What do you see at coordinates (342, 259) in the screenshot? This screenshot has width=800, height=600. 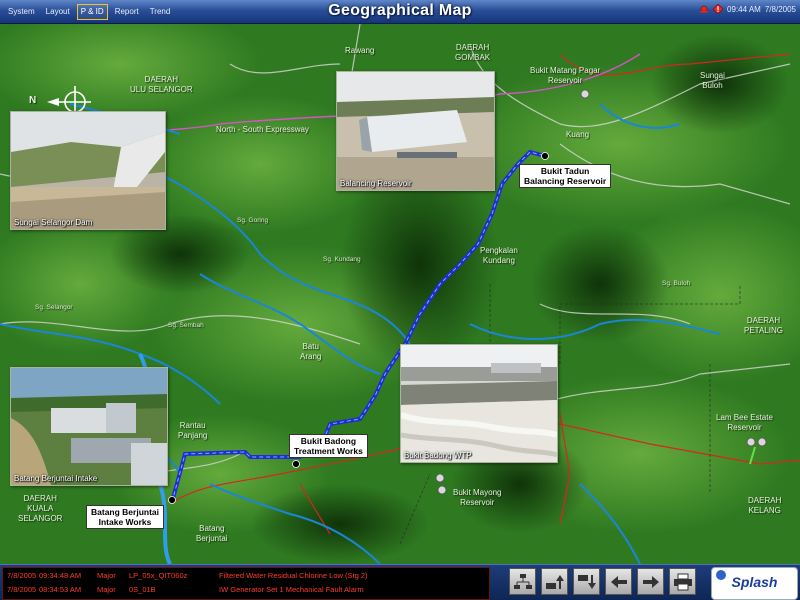 I see `river-kundang-label: Sg. Kundang` at bounding box center [342, 259].